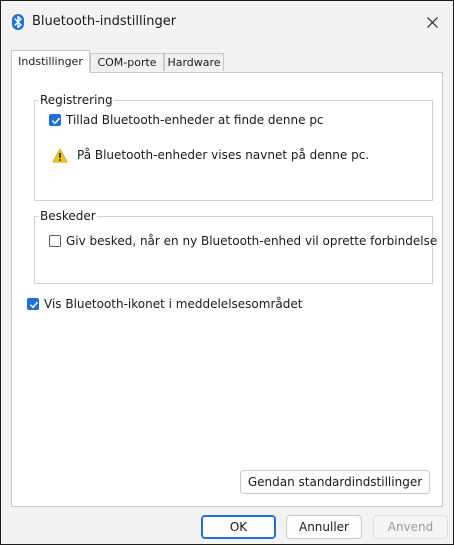 The height and width of the screenshot is (545, 454). I want to click on registrering-group-title: Registrering, so click(76, 100).